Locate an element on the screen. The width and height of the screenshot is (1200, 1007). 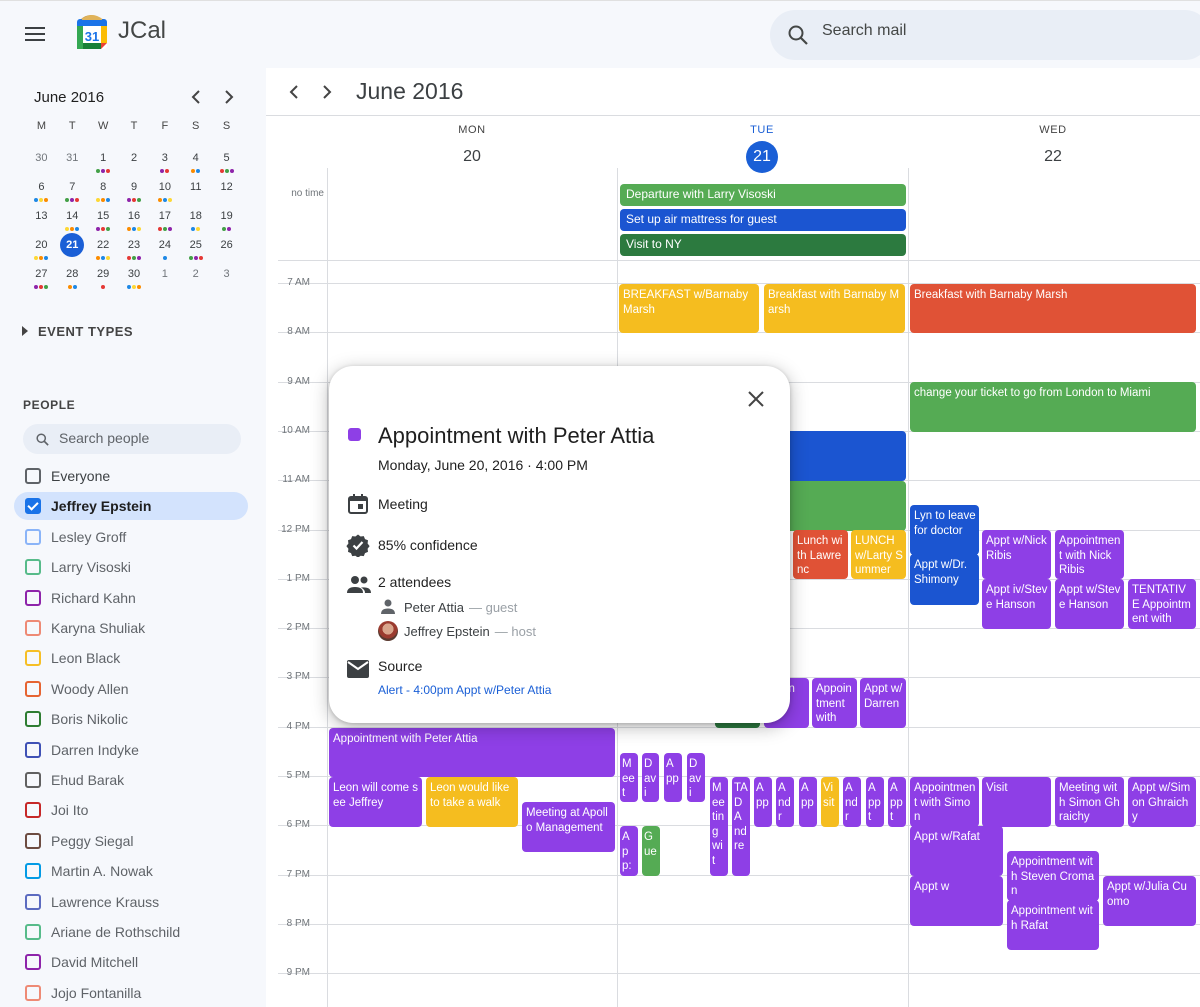
mini-calendar-day: 23 is located at coordinates (134, 249).